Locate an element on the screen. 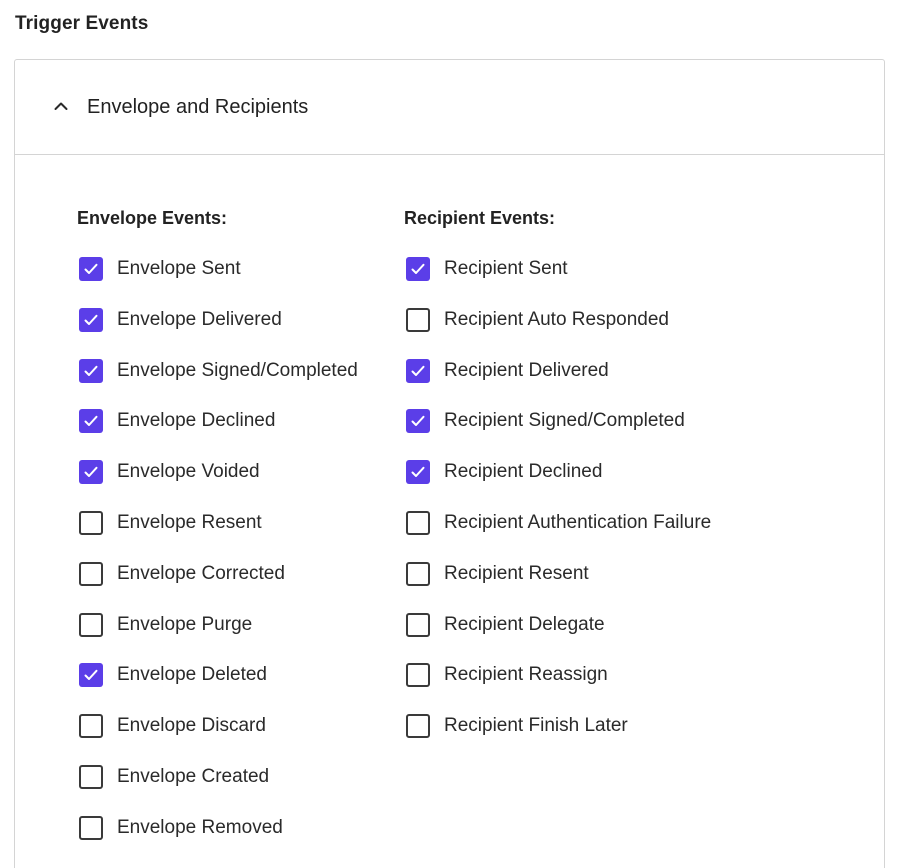 This screenshot has height=868, width=900. checkbox-label: Envelope Purge is located at coordinates (185, 624).